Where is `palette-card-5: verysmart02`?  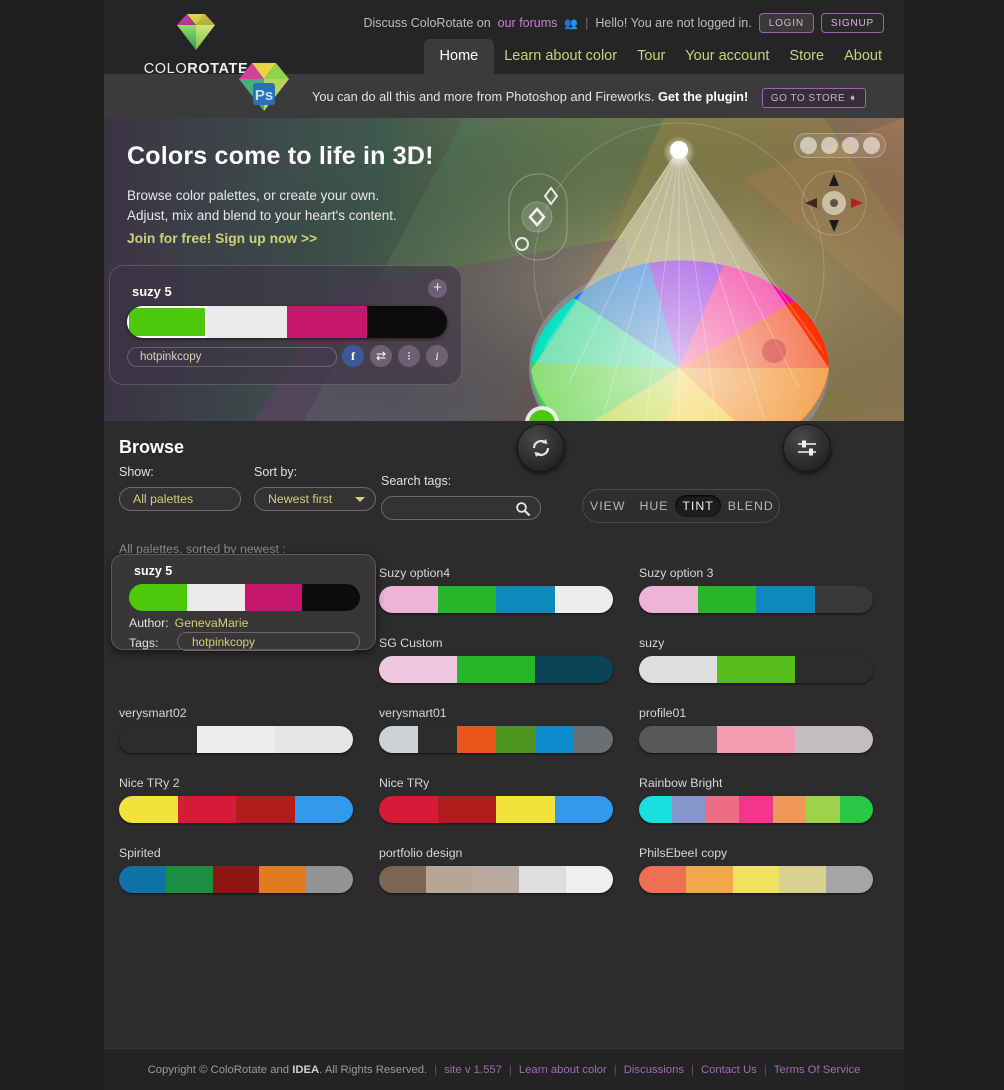 palette-card-5: verysmart02 is located at coordinates (236, 729).